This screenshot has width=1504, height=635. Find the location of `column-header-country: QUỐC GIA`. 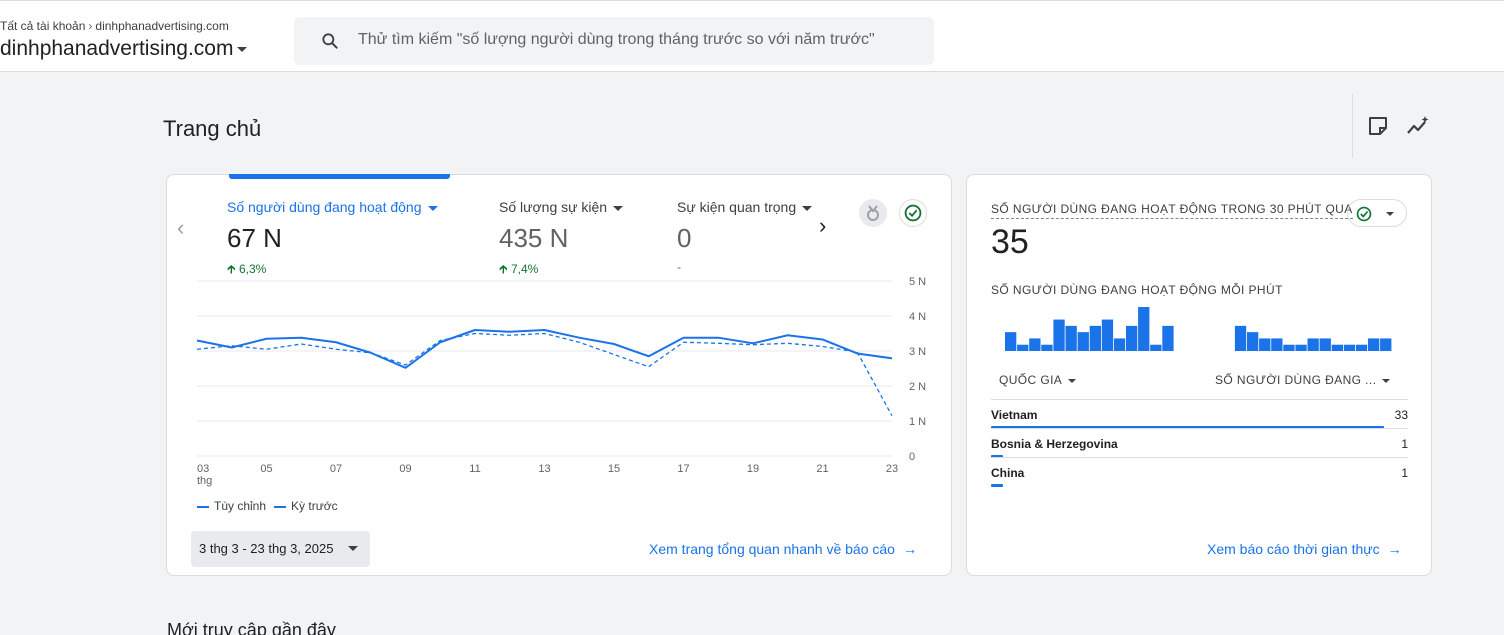

column-header-country: QUỐC GIA is located at coordinates (1038, 380).